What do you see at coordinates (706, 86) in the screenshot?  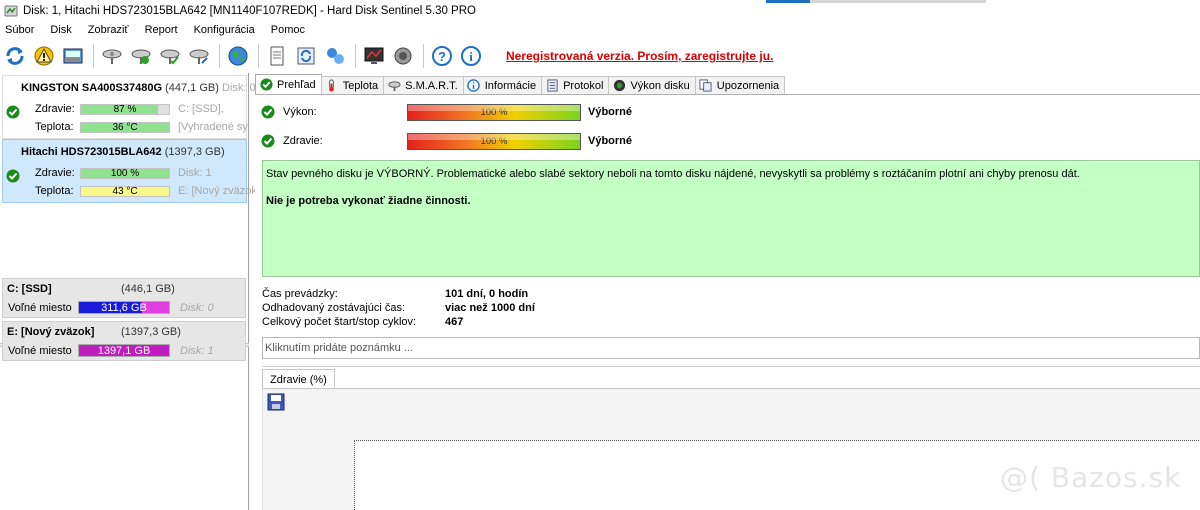 I see `alerts-icon` at bounding box center [706, 86].